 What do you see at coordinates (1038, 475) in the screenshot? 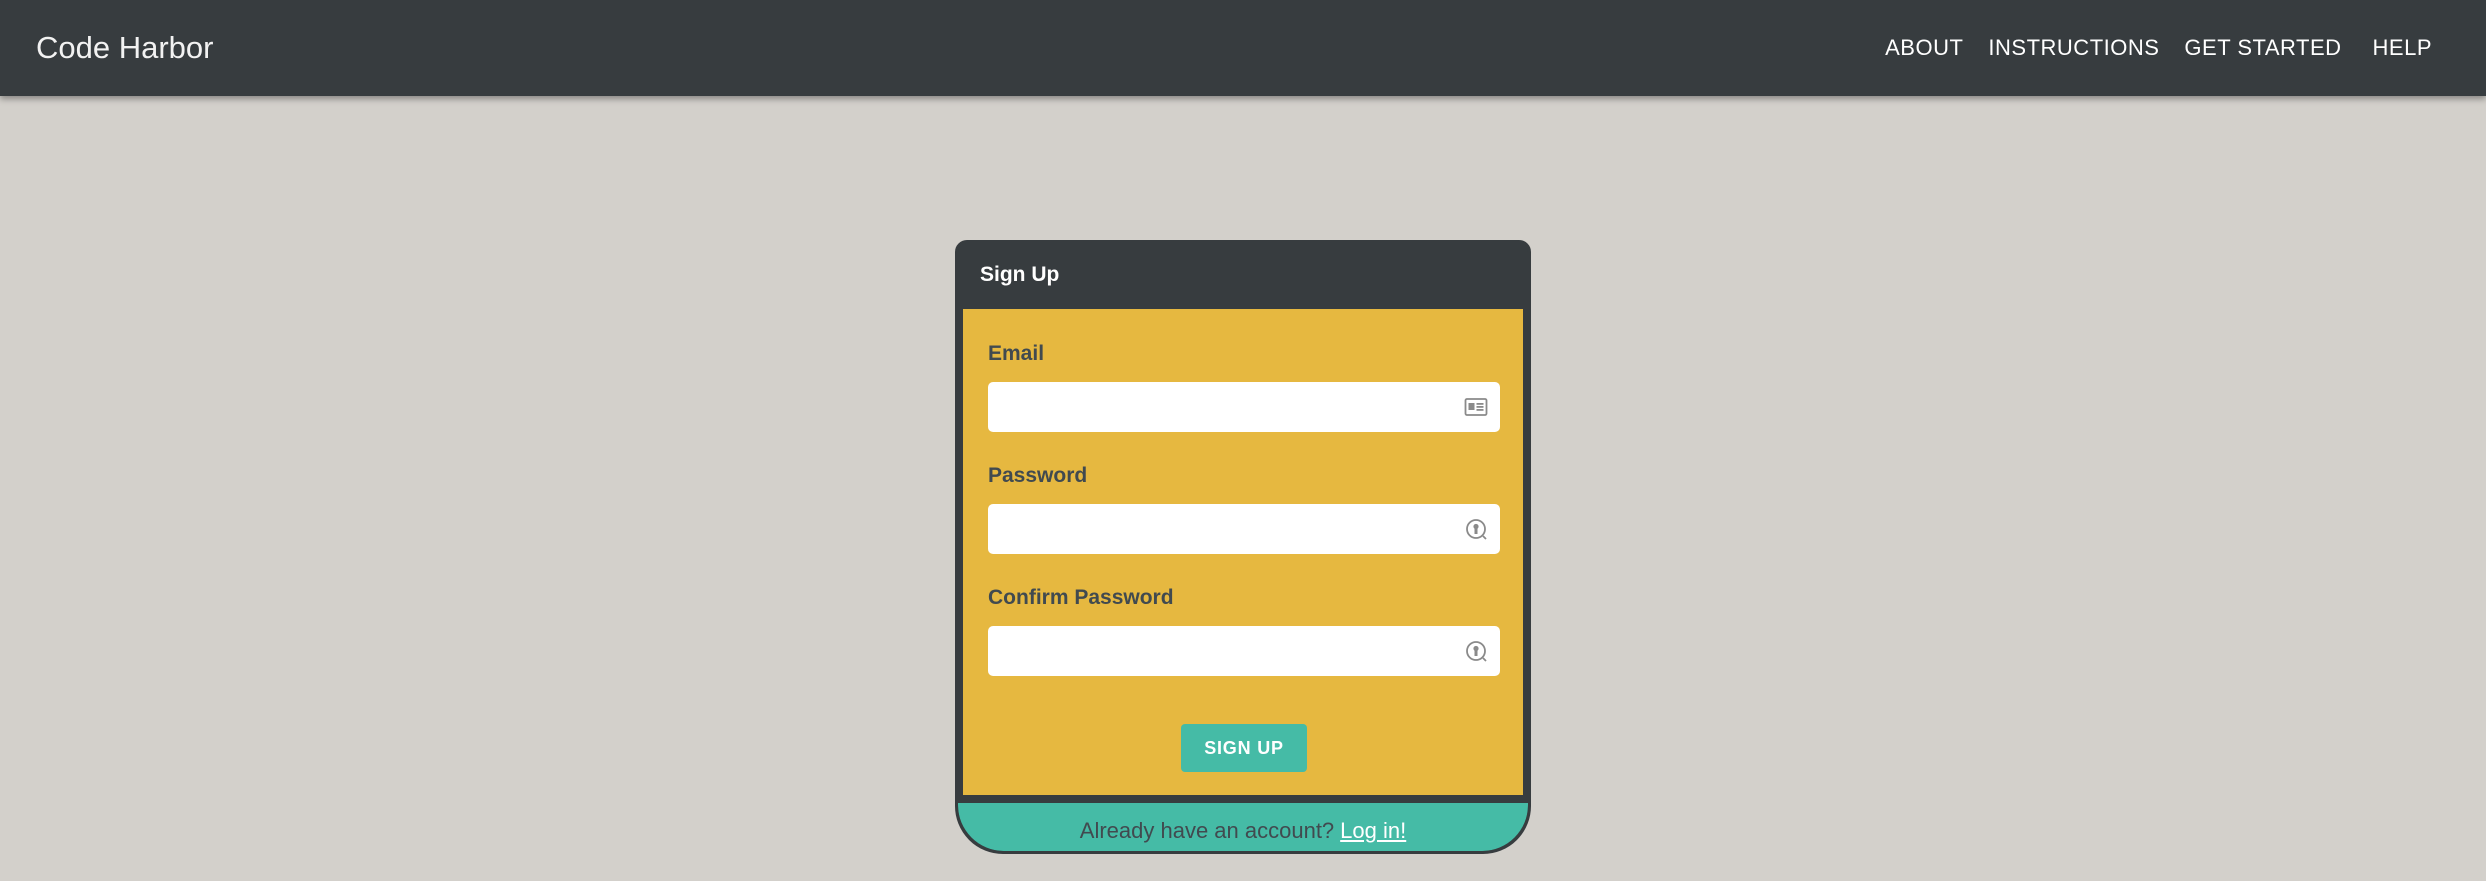
I see `password-label: Password` at bounding box center [1038, 475].